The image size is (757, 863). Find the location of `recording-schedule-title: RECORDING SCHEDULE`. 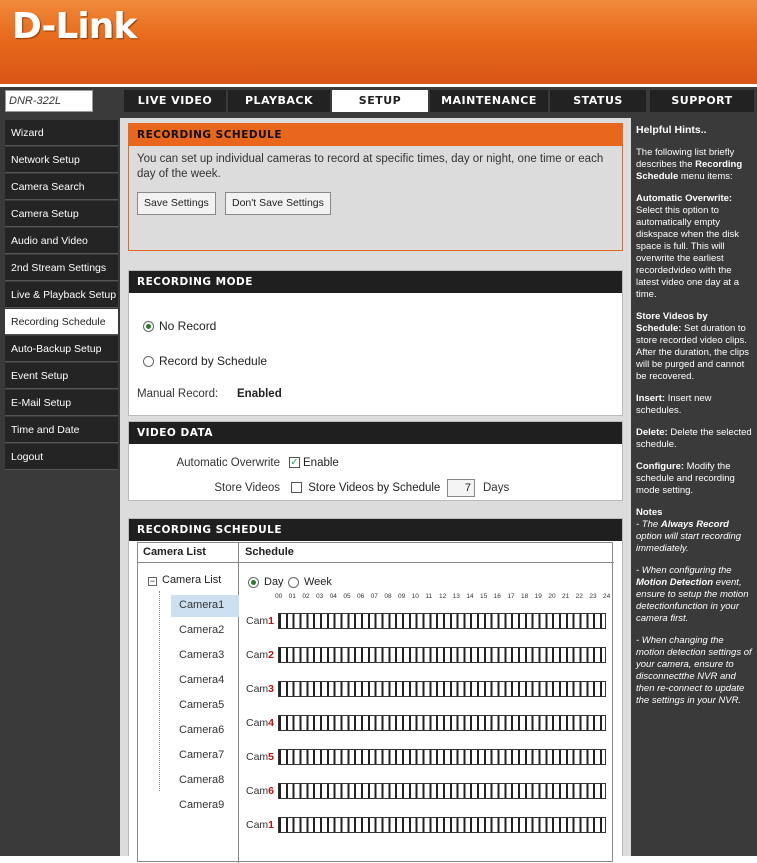

recording-schedule-title: RECORDING SCHEDULE is located at coordinates (375, 530).